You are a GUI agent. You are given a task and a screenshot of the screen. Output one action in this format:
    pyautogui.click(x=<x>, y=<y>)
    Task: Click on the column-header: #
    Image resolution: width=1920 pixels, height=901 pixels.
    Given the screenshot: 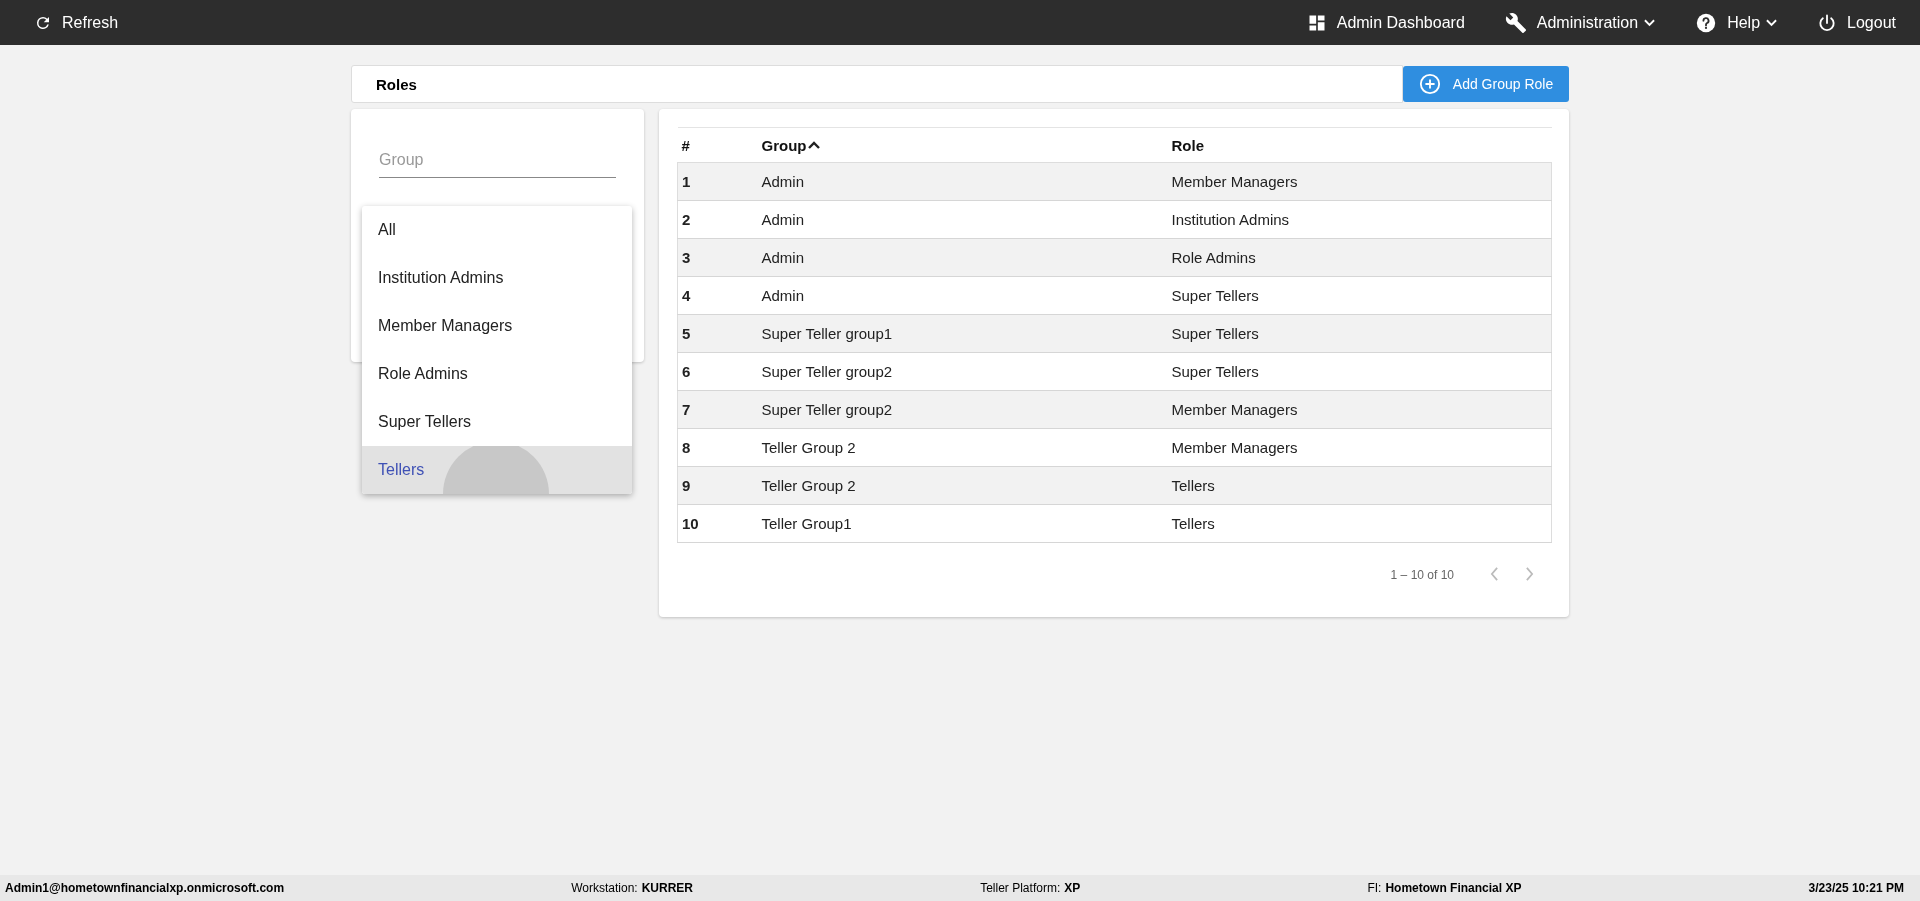 What is the action you would take?
    pyautogui.click(x=717, y=145)
    